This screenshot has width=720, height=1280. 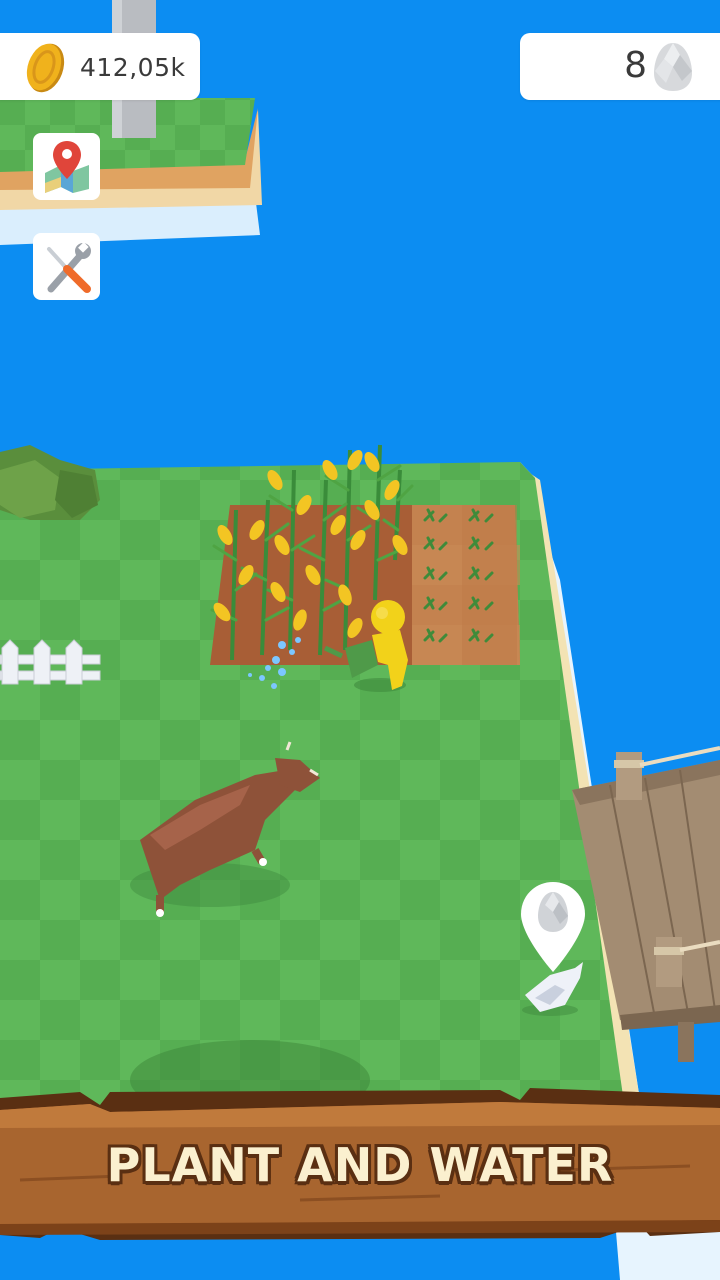 I want to click on settings-button, so click(x=66, y=266).